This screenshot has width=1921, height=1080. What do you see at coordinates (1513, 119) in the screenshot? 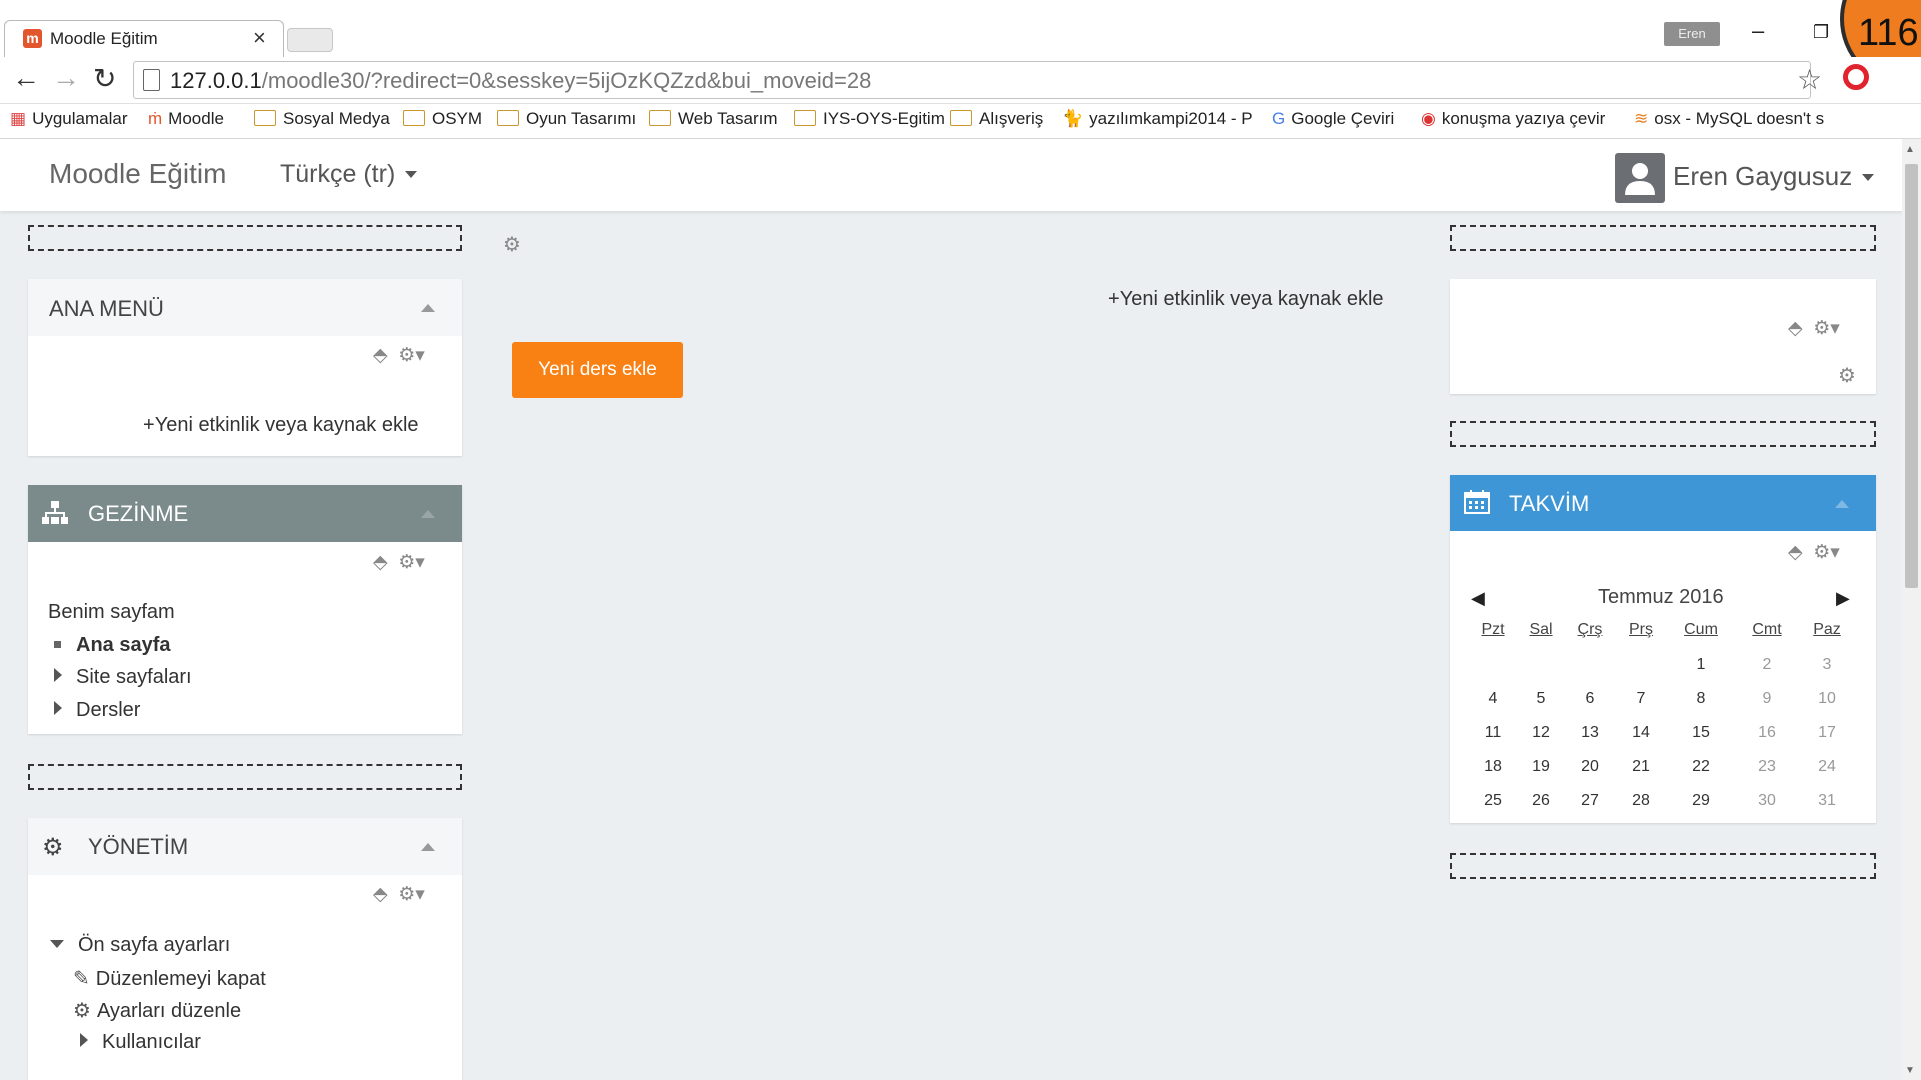
I see `bookmark-item: ◉ konuşma yazıya çevir` at bounding box center [1513, 119].